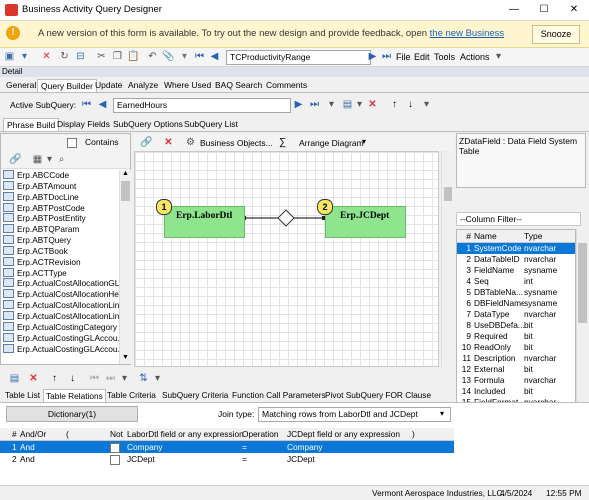 This screenshot has width=589, height=500. I want to click on search-table-icon: ⌕, so click(61, 159).